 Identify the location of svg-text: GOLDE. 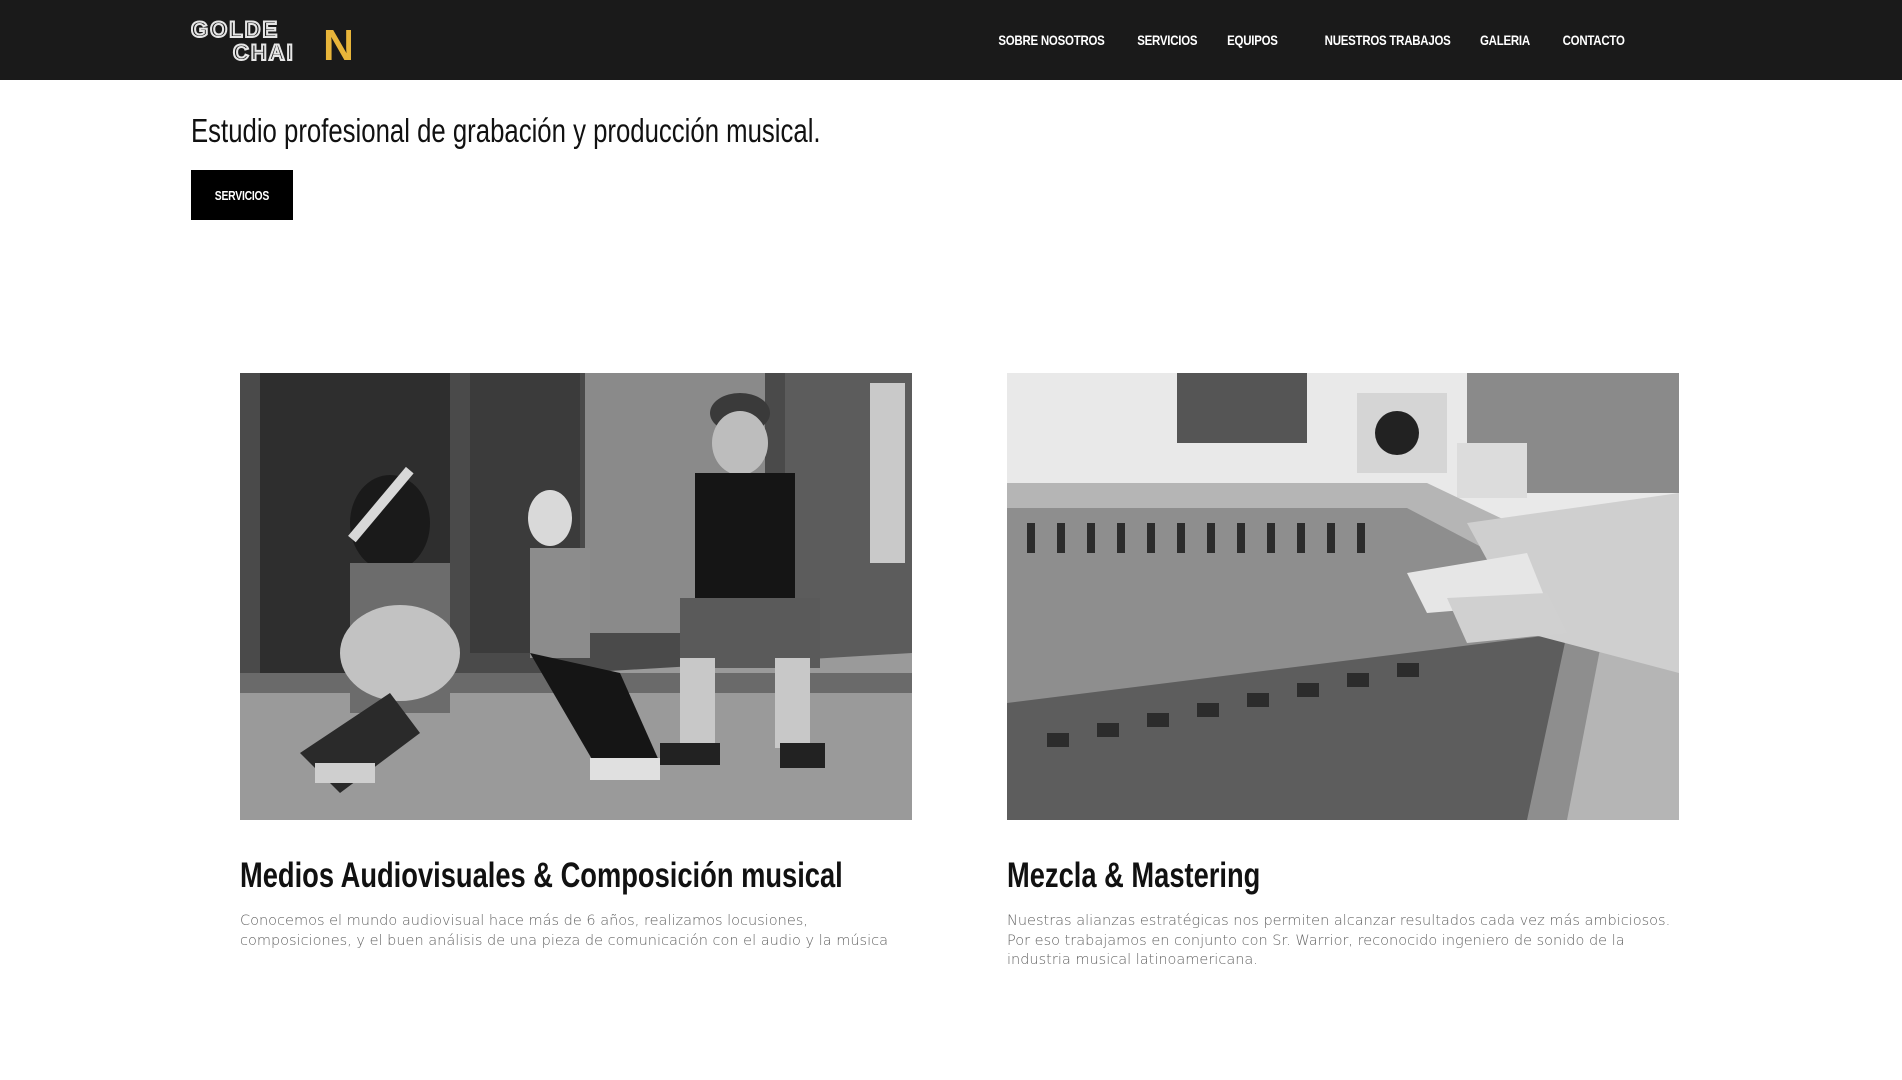
(235, 29).